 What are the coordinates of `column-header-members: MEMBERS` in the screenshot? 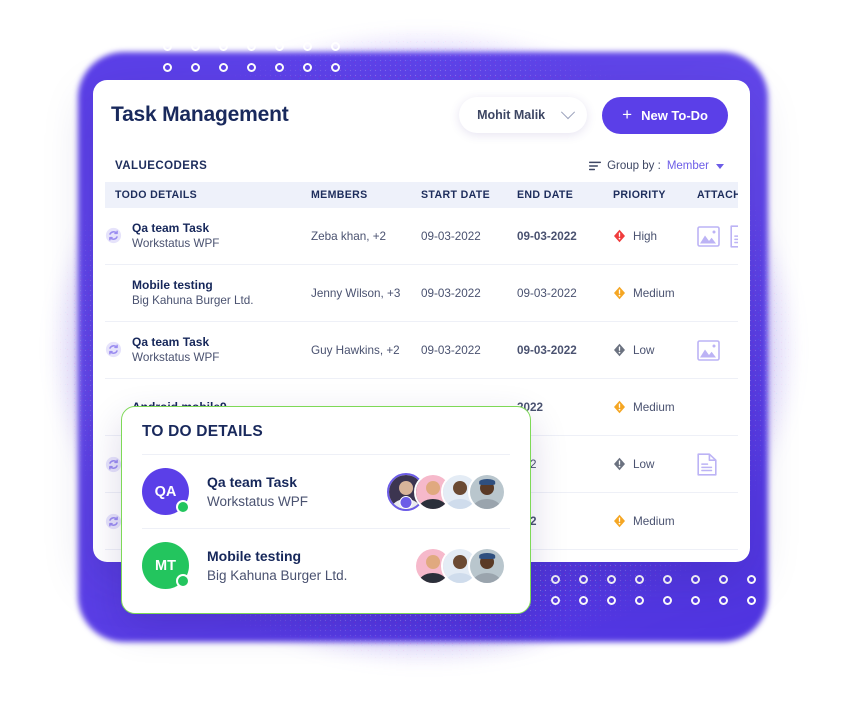 It's located at (366, 195).